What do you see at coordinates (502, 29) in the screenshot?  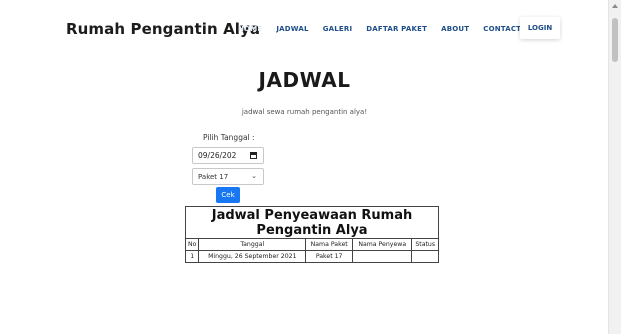 I see `nav-contact: CONTACT` at bounding box center [502, 29].